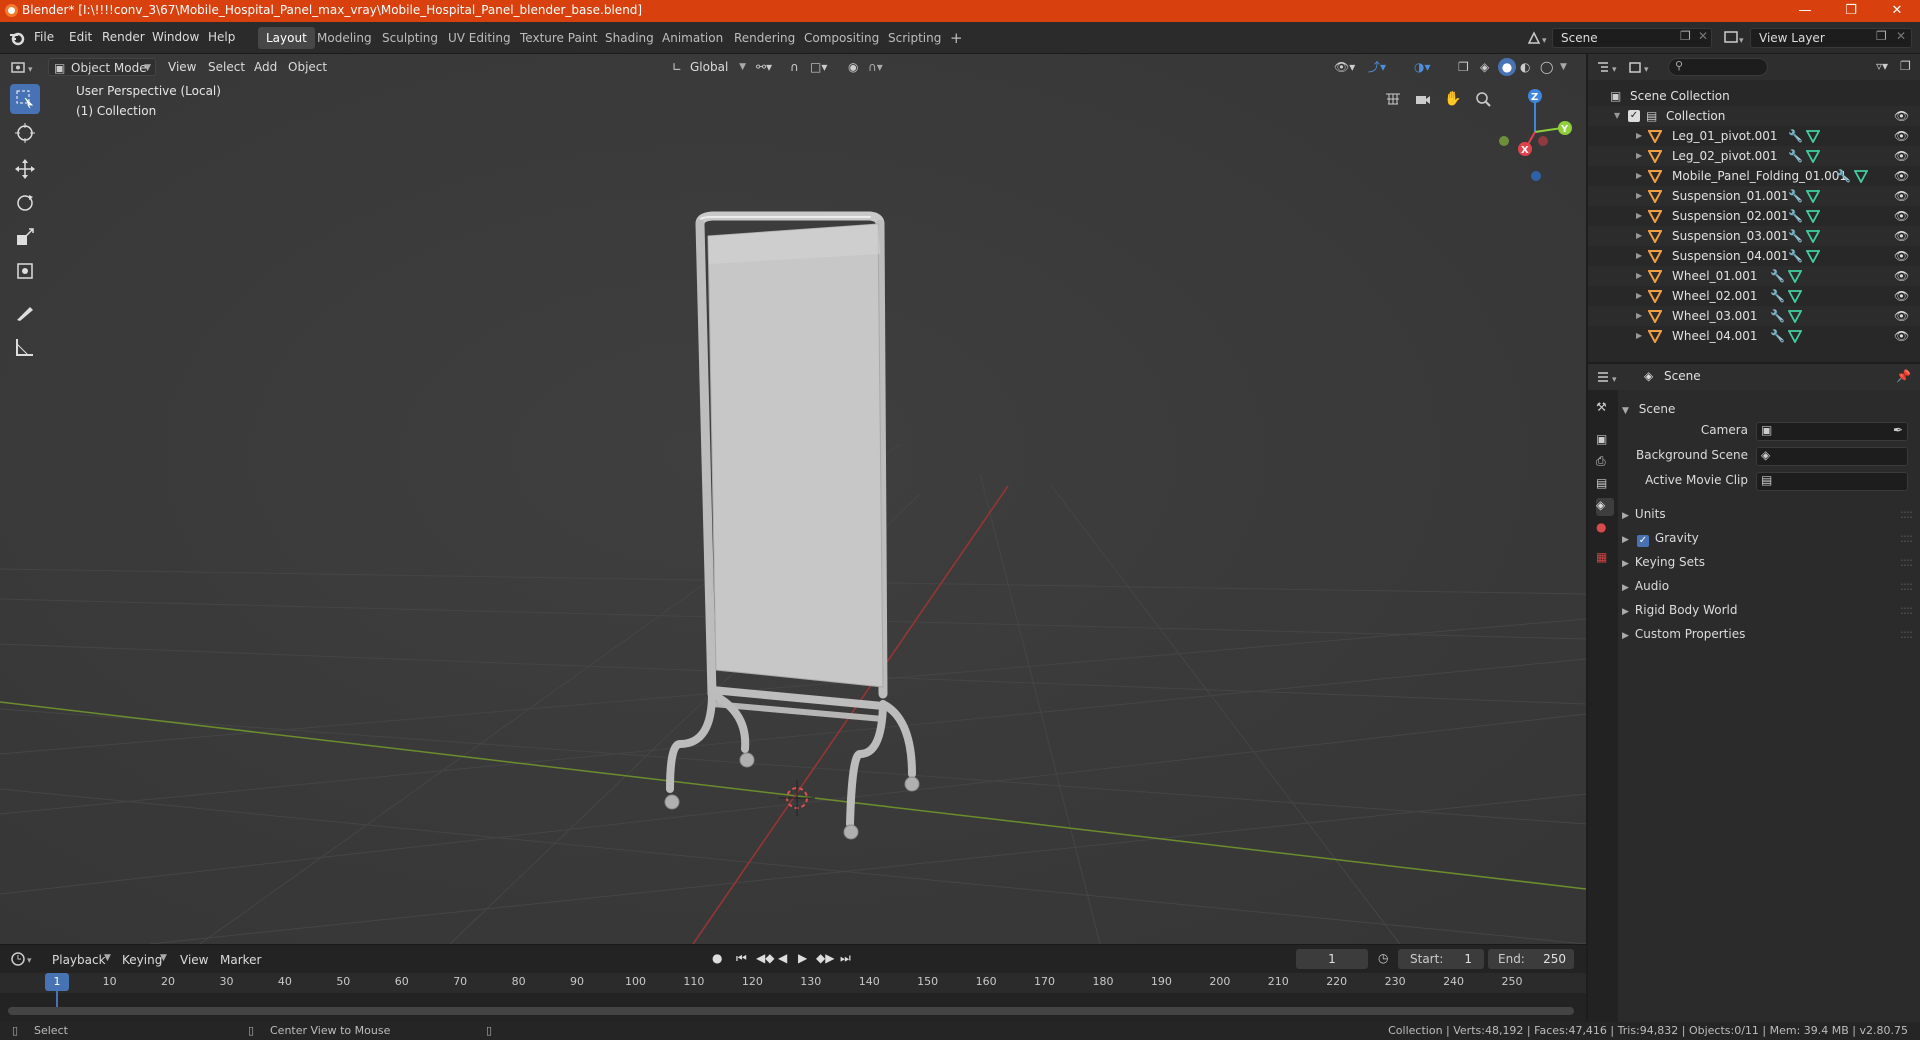  I want to click on neg-z-axis-icon, so click(1536, 176).